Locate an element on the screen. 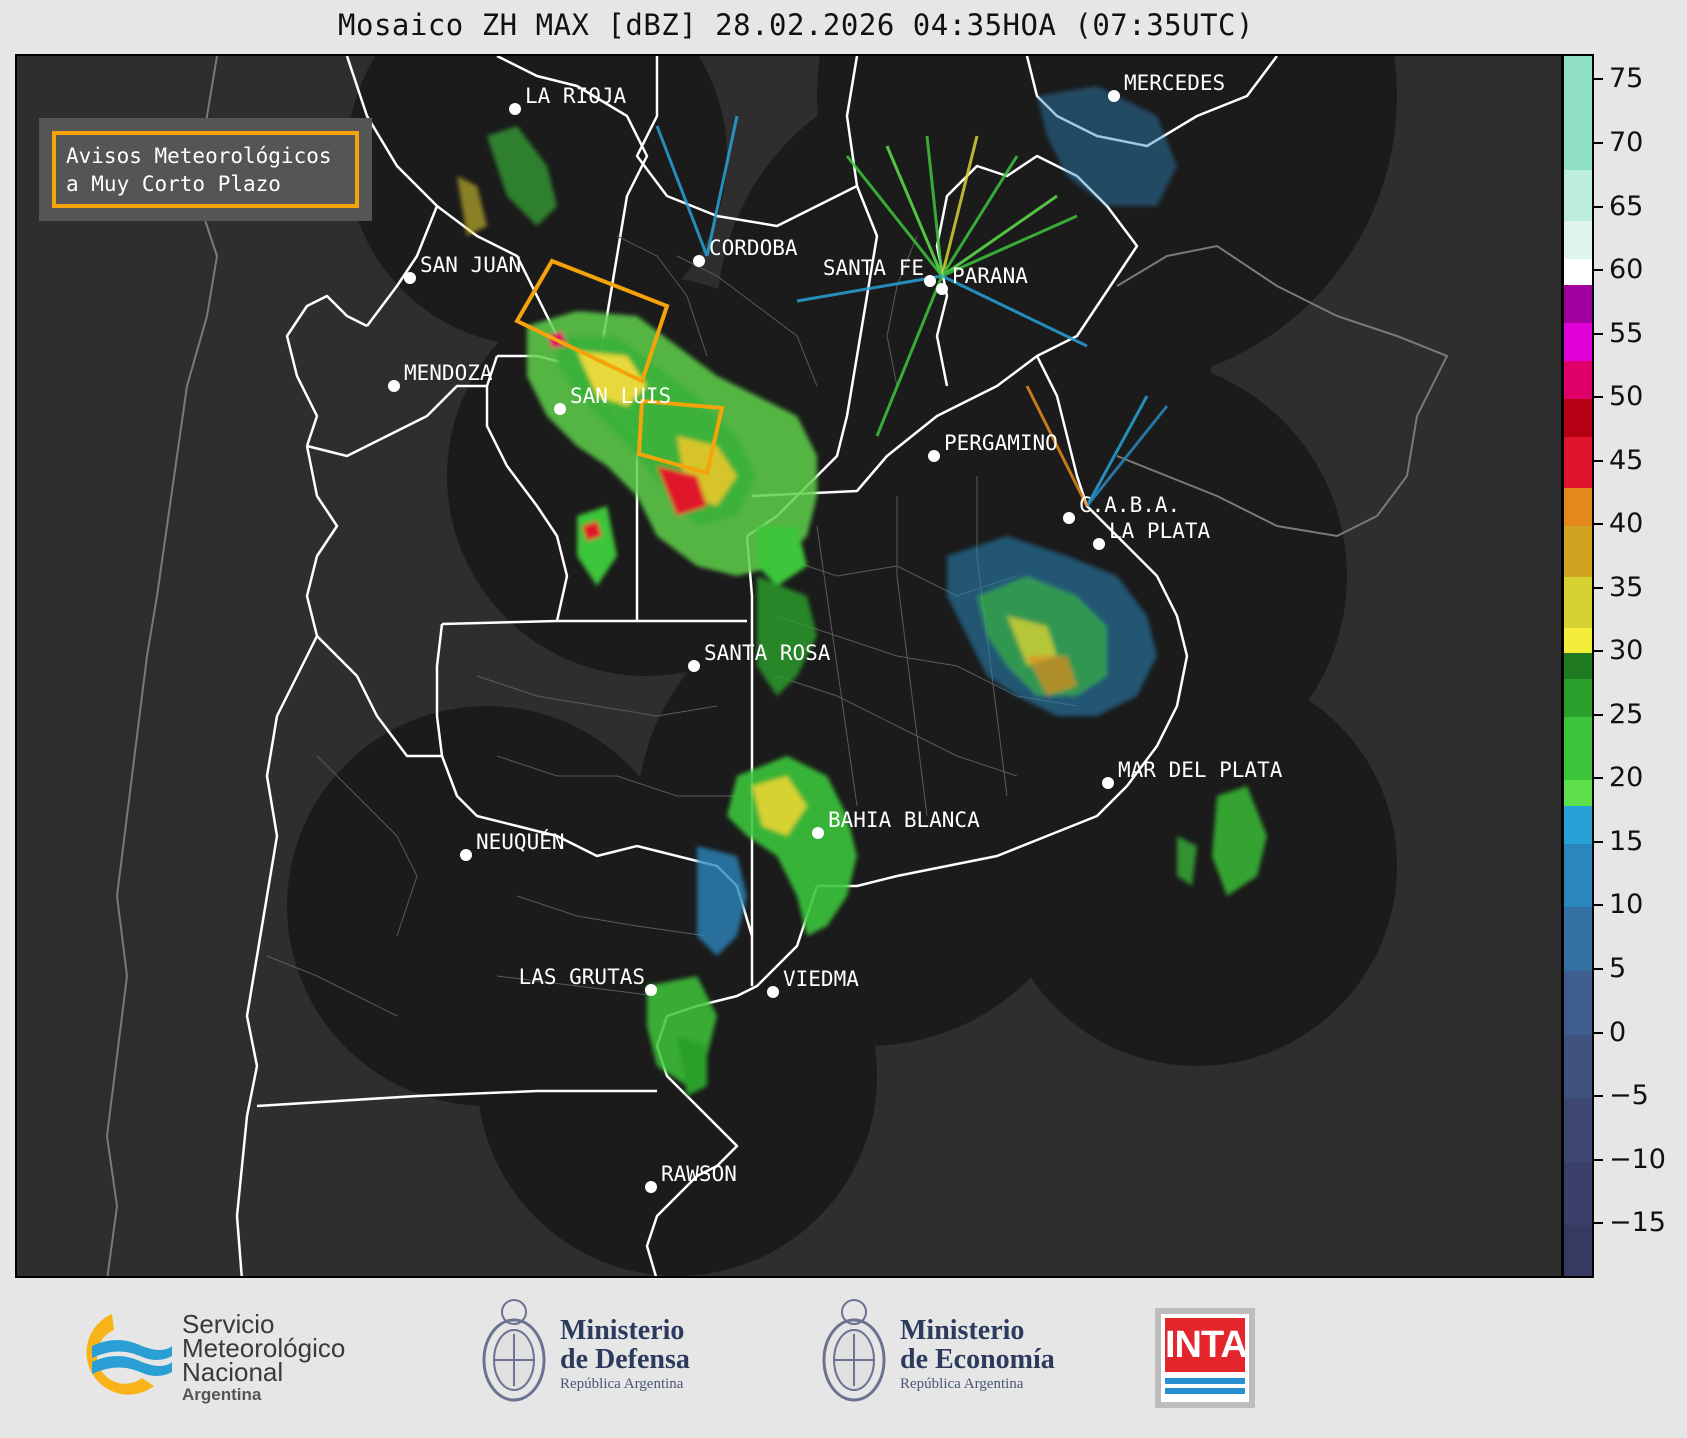 Image resolution: width=1687 pixels, height=1438 pixels. colorbar-tick-label: 0 is located at coordinates (1618, 1032).